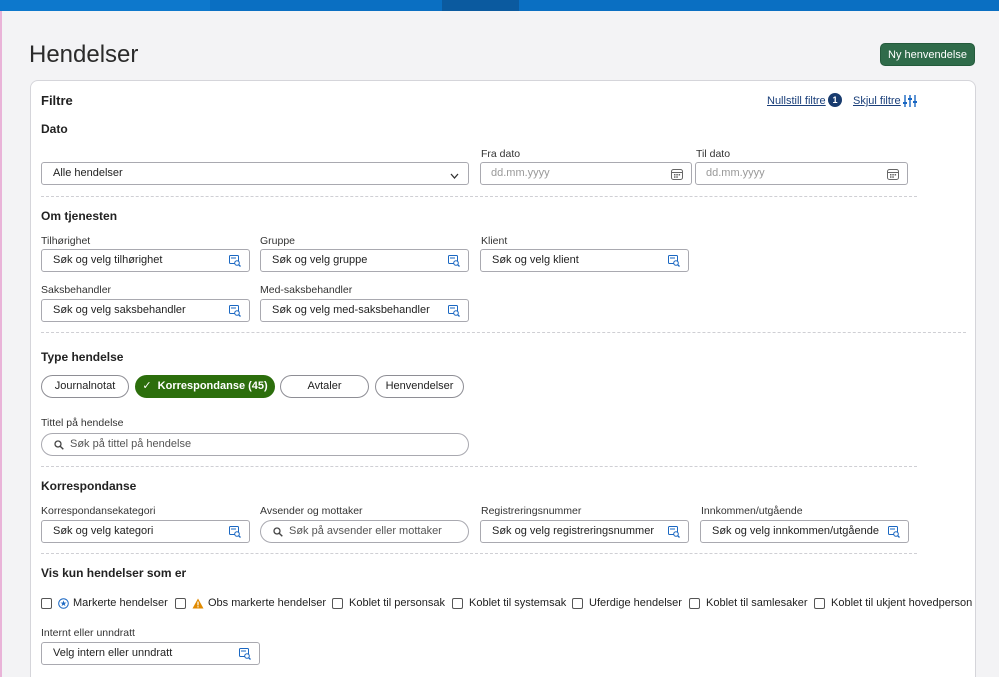  What do you see at coordinates (88, 173) in the screenshot?
I see `date-range-select-value: Alle hendelser` at bounding box center [88, 173].